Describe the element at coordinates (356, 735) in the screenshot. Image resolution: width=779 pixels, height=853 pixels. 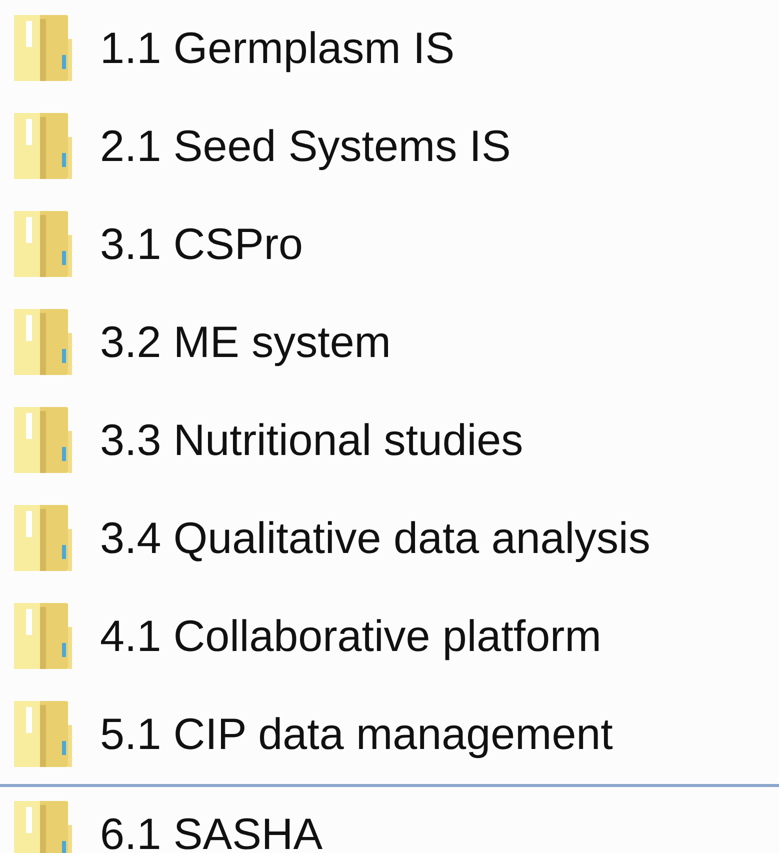
I see `folder-name: 5.1 CIP data management` at that location.